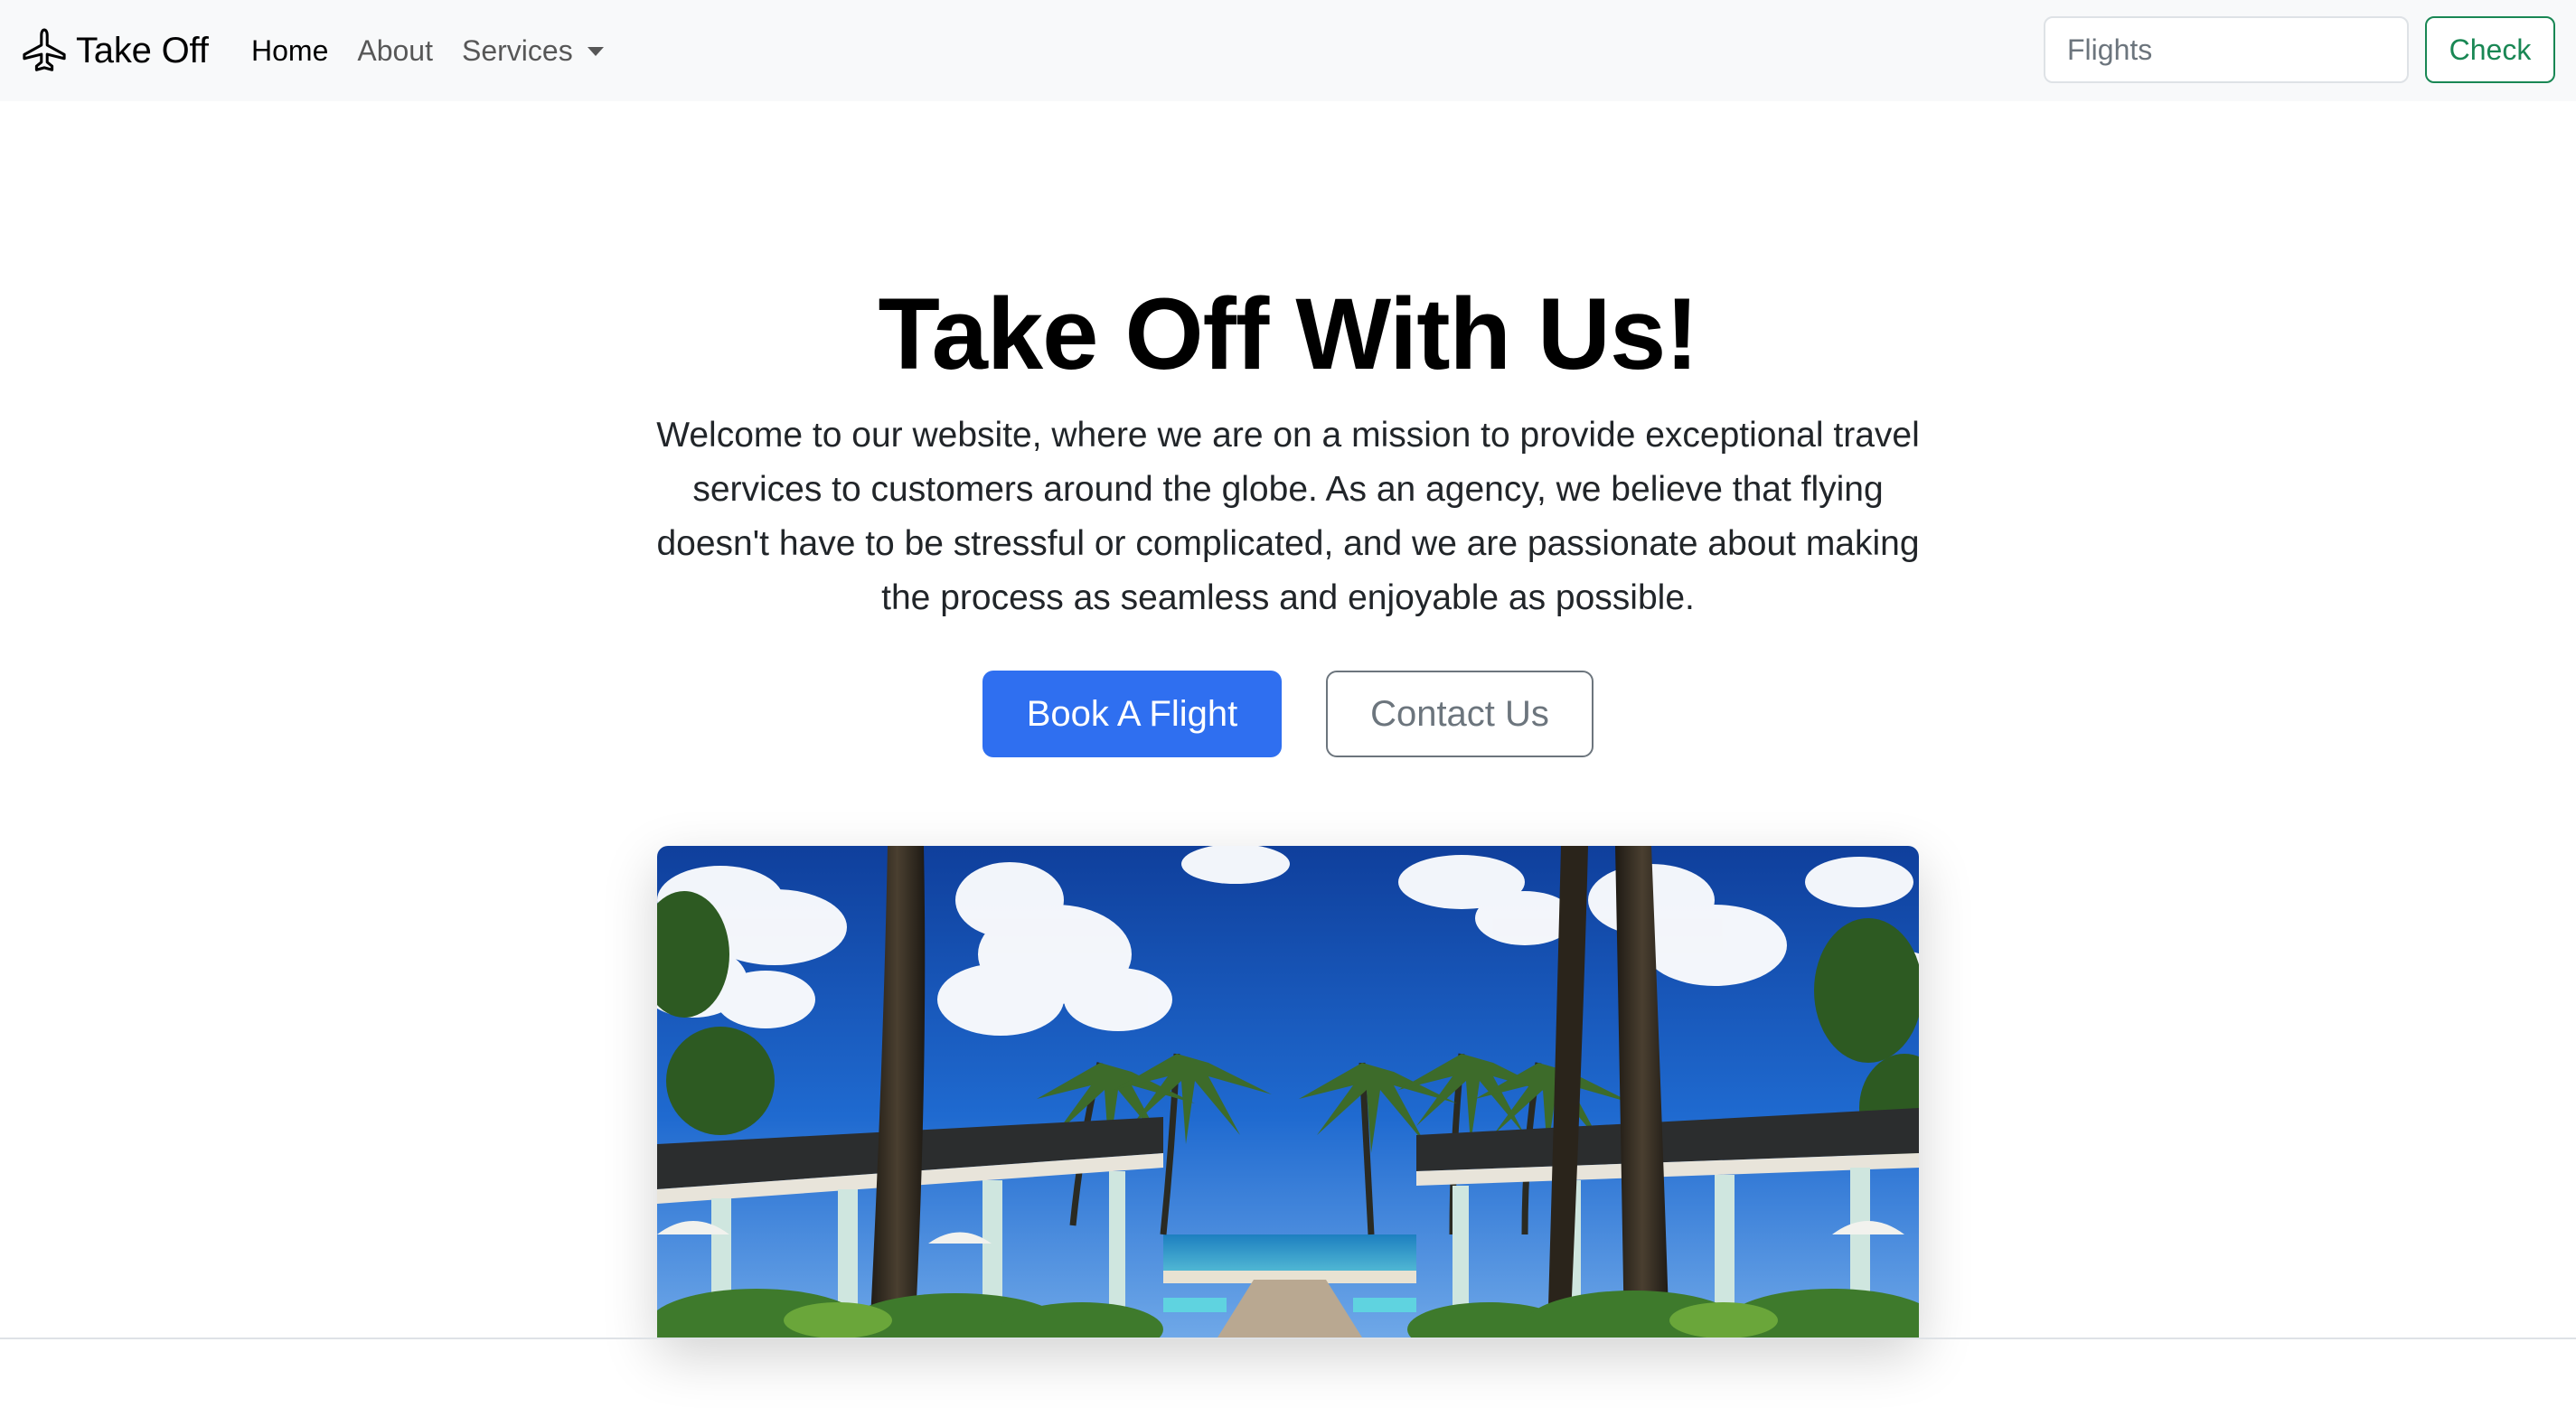 This screenshot has width=2576, height=1408. I want to click on nav-link-home: Home, so click(290, 51).